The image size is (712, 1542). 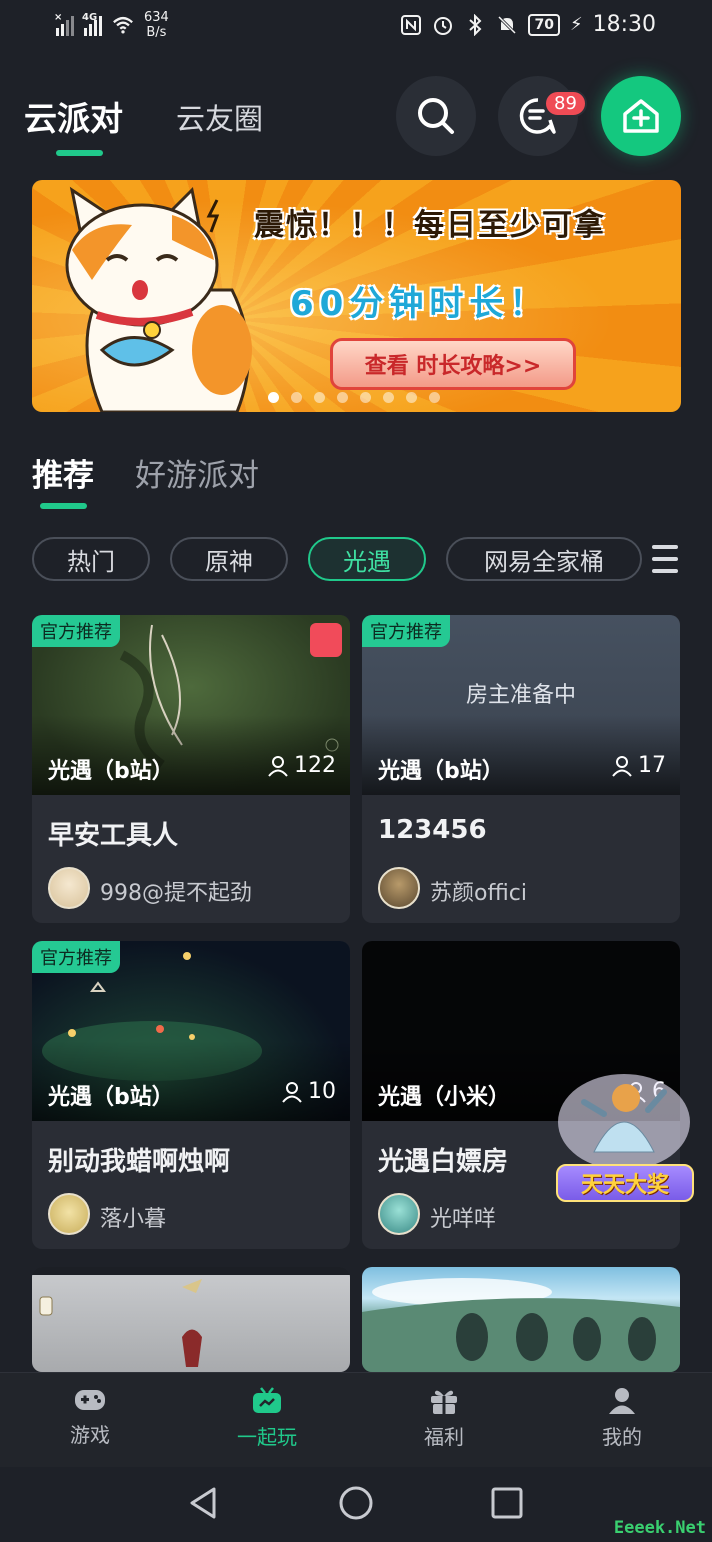 What do you see at coordinates (443, 25) in the screenshot?
I see `alarm-icon` at bounding box center [443, 25].